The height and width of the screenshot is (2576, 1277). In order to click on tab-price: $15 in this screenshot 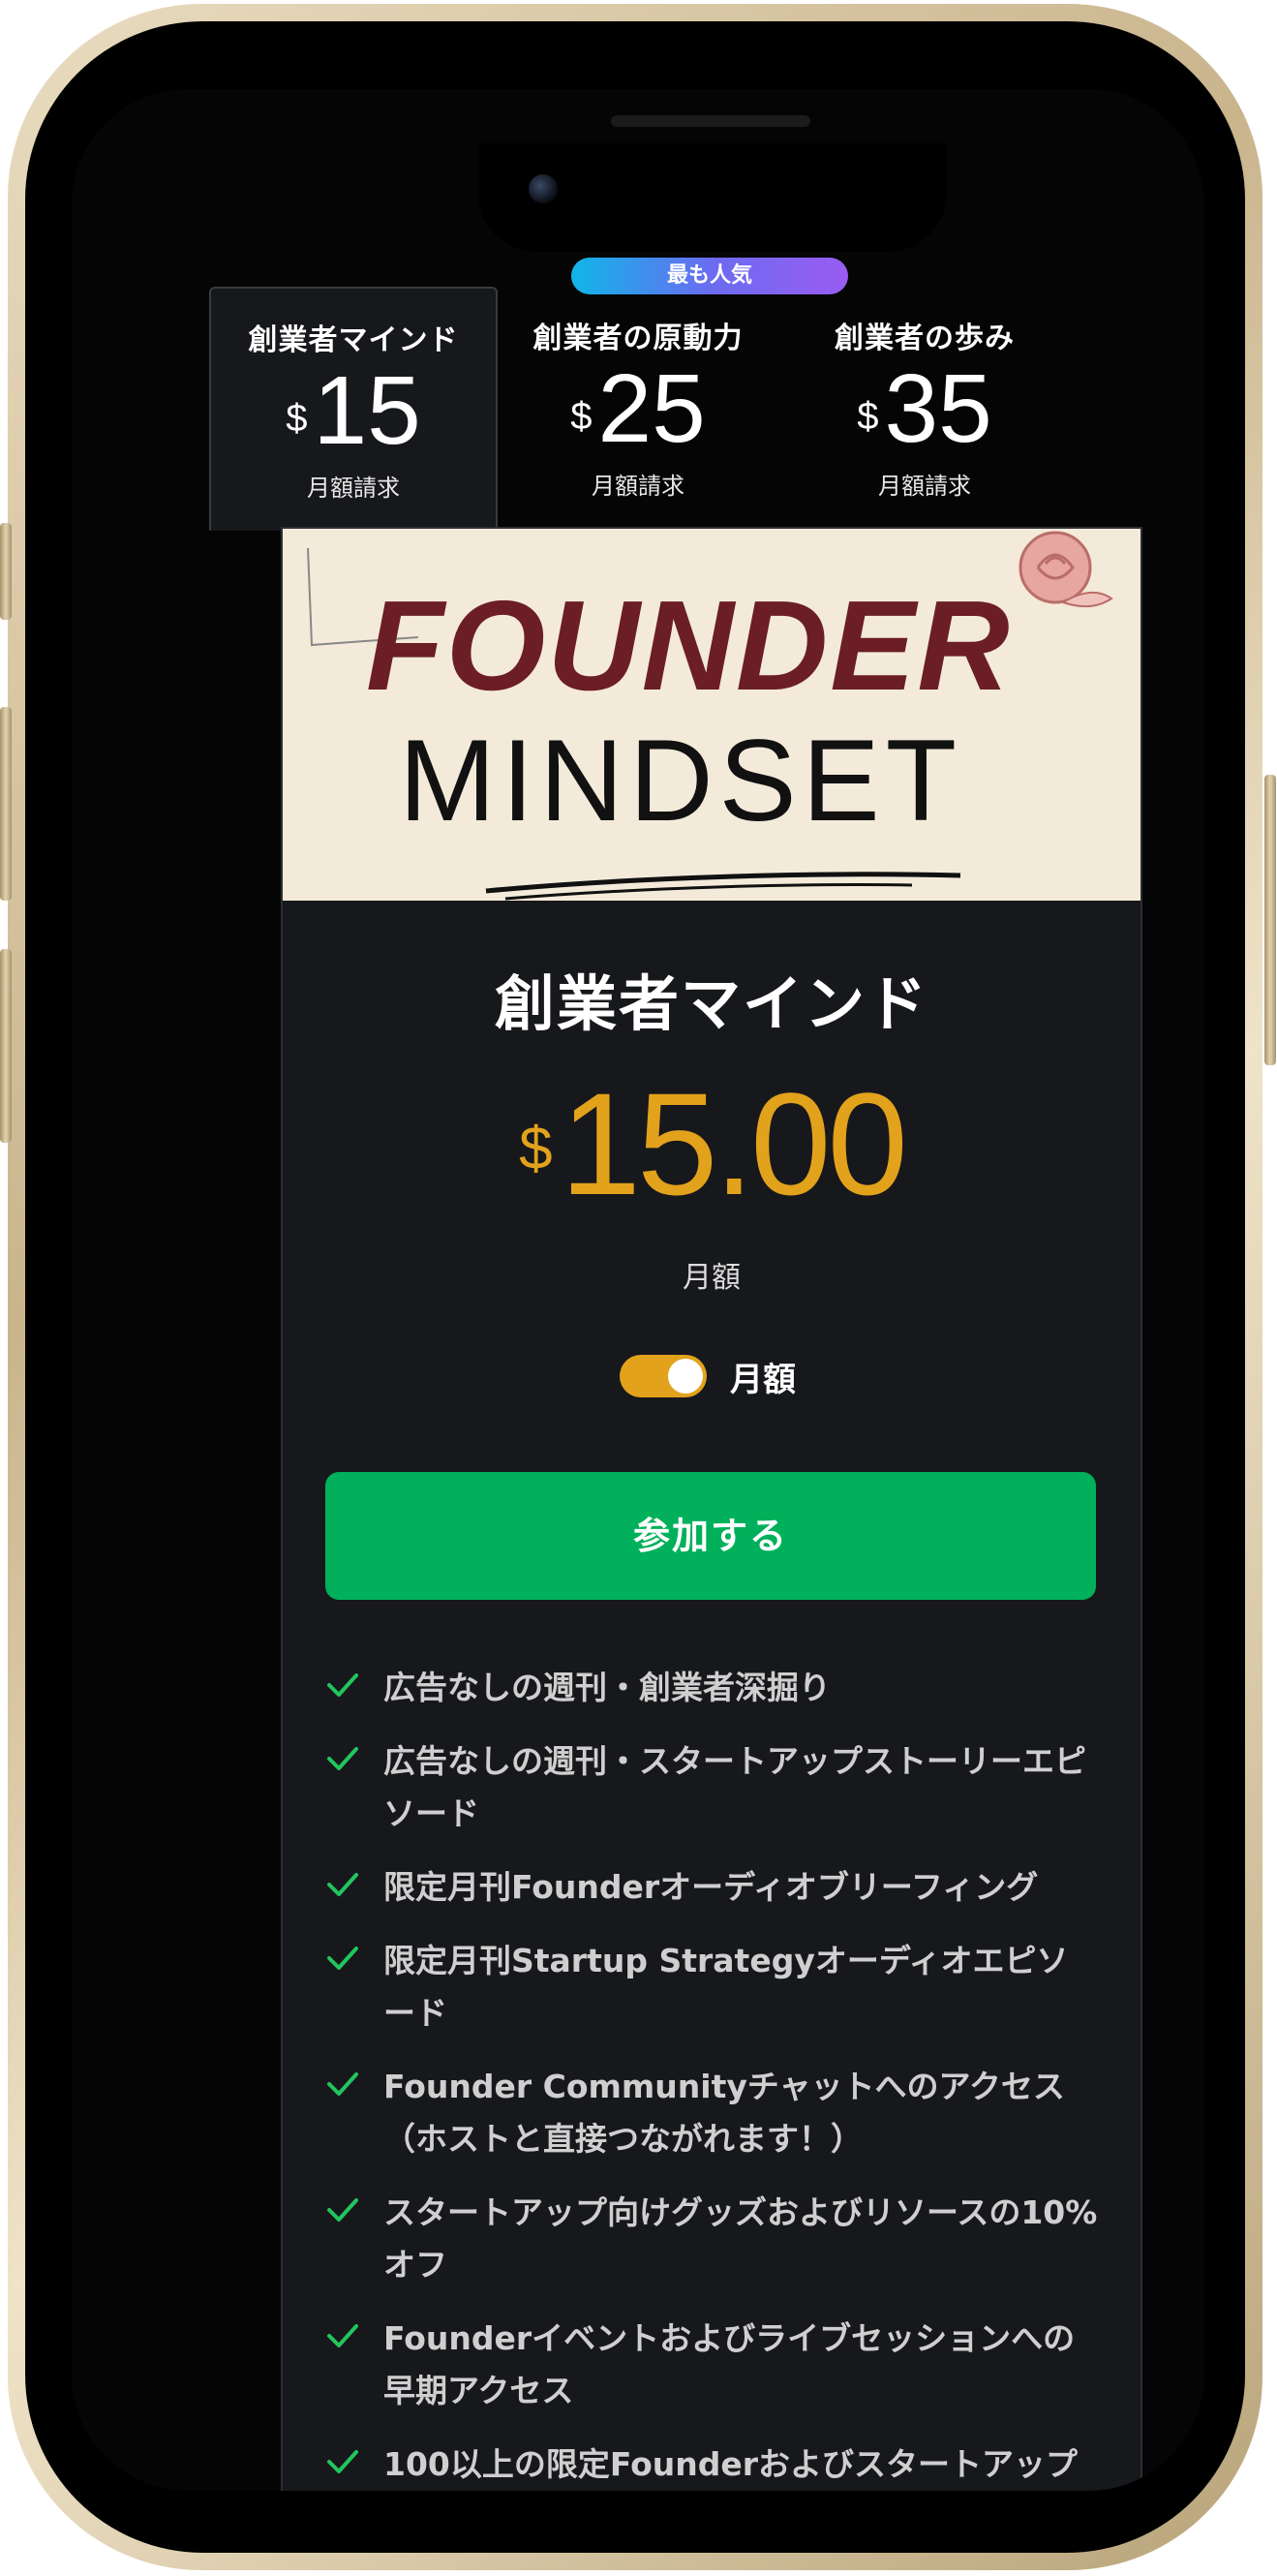, I will do `click(353, 410)`.